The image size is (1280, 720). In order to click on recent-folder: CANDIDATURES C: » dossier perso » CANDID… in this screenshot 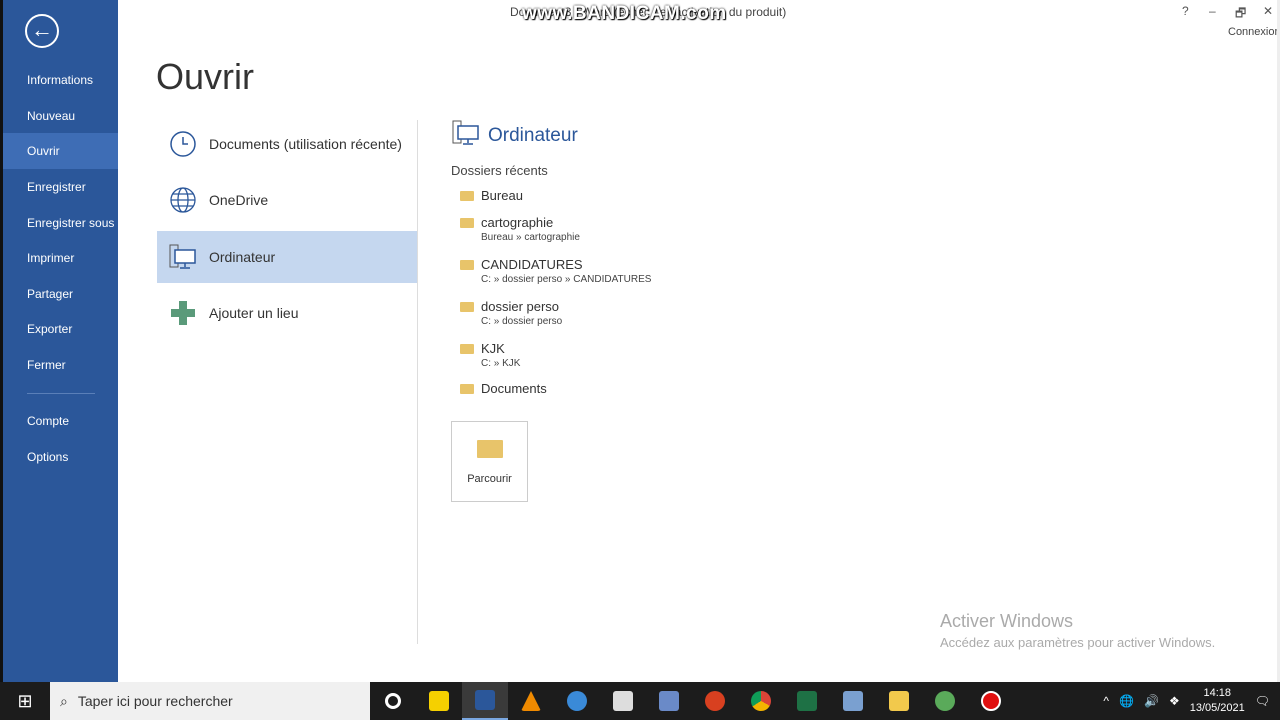, I will do `click(555, 271)`.